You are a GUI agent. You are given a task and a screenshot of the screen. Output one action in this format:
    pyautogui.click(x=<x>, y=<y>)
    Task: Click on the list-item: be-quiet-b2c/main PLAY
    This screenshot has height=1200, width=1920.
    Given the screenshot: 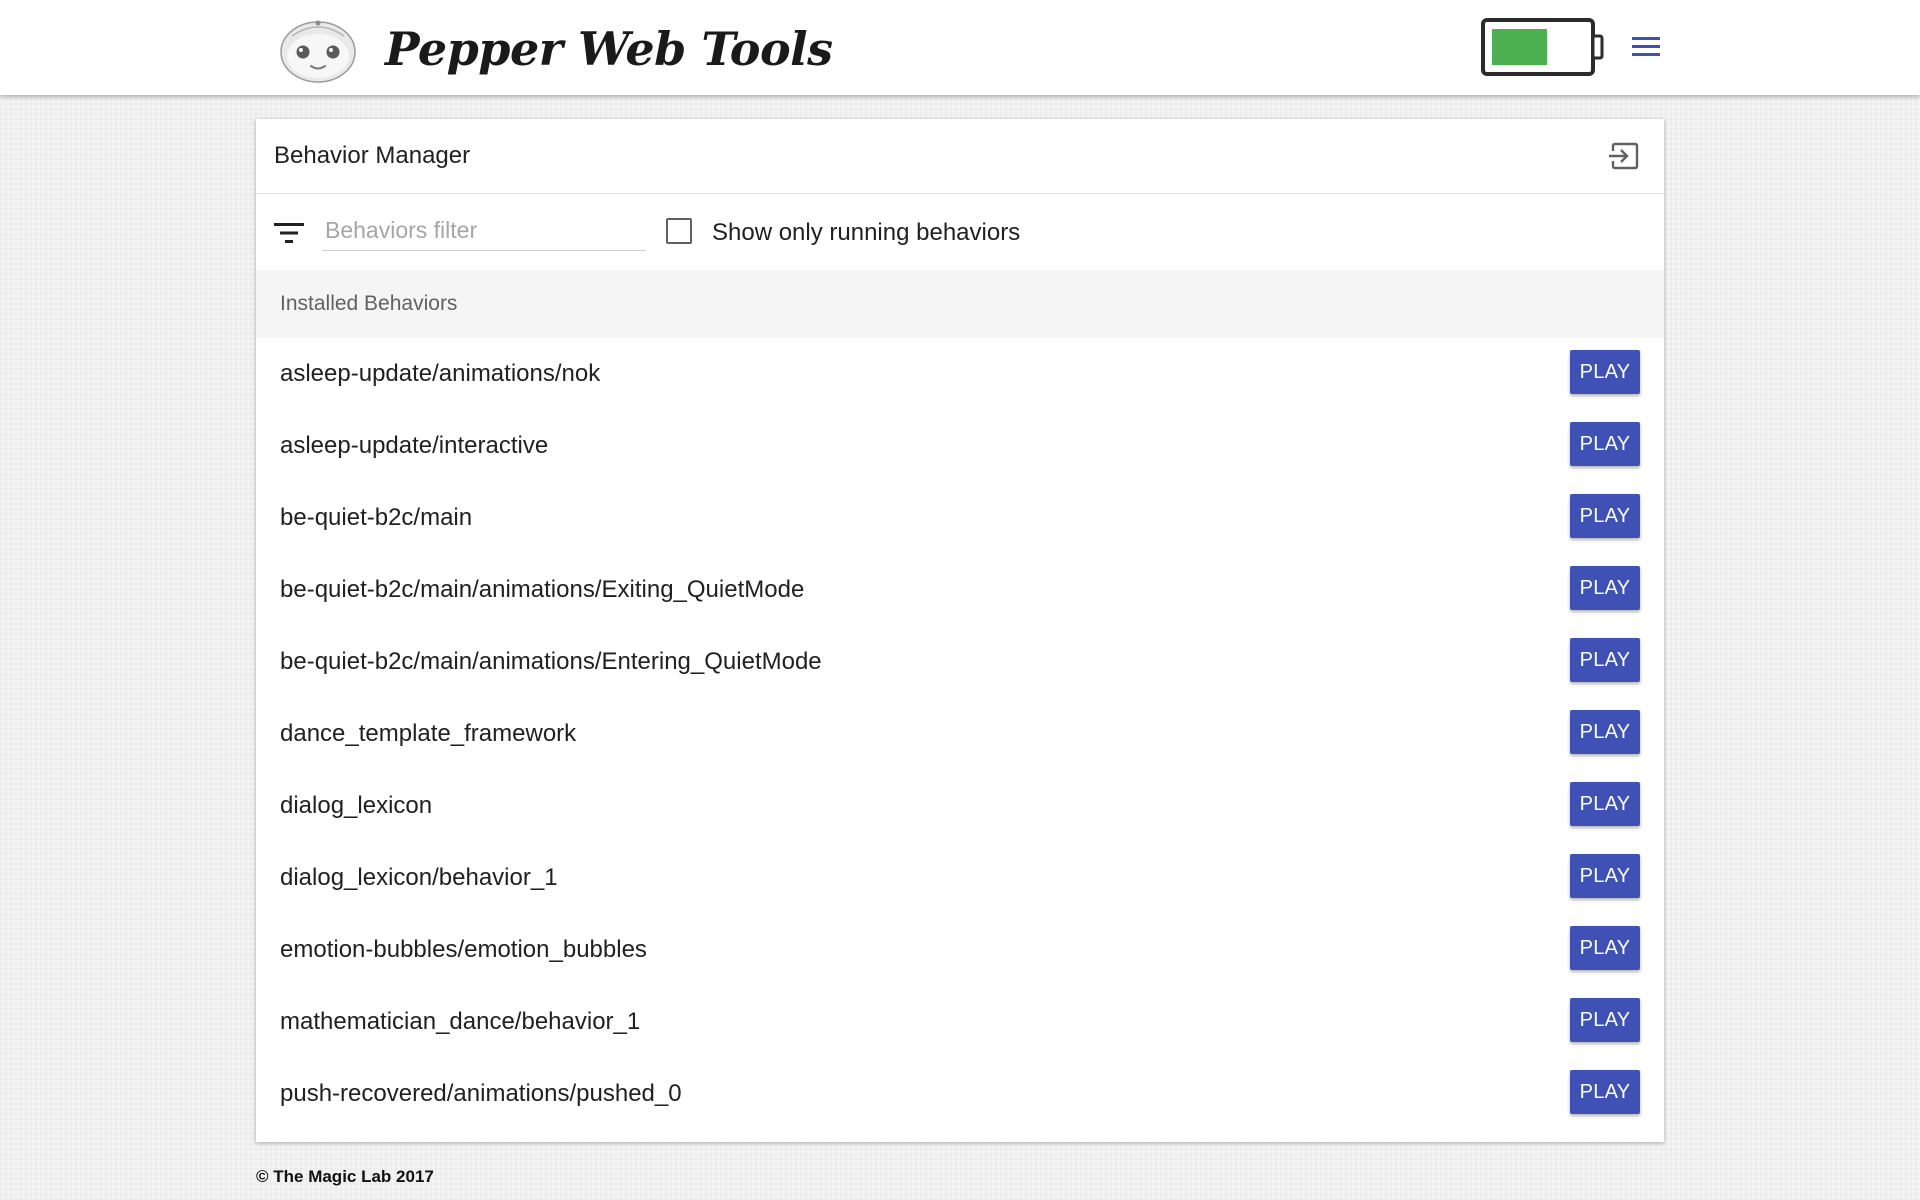 What is the action you would take?
    pyautogui.click(x=960, y=518)
    